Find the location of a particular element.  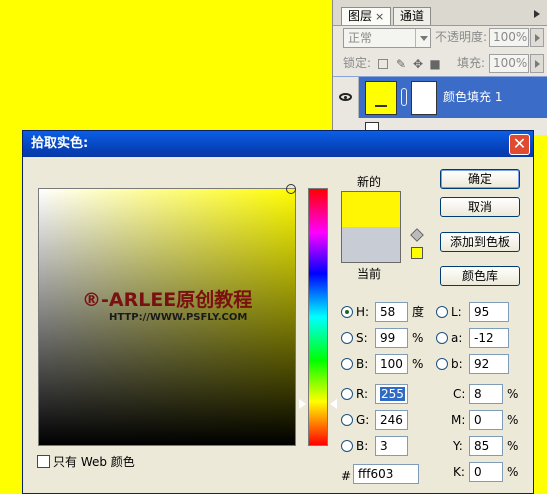

layer-name: 颜色填充 1 is located at coordinates (472, 97).